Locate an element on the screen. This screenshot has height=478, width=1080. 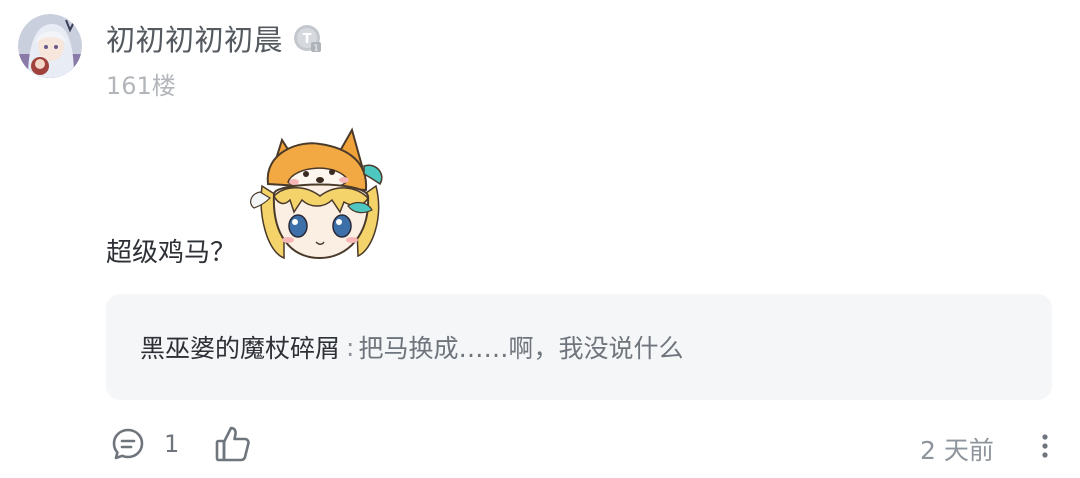
like-button is located at coordinates (233, 446).